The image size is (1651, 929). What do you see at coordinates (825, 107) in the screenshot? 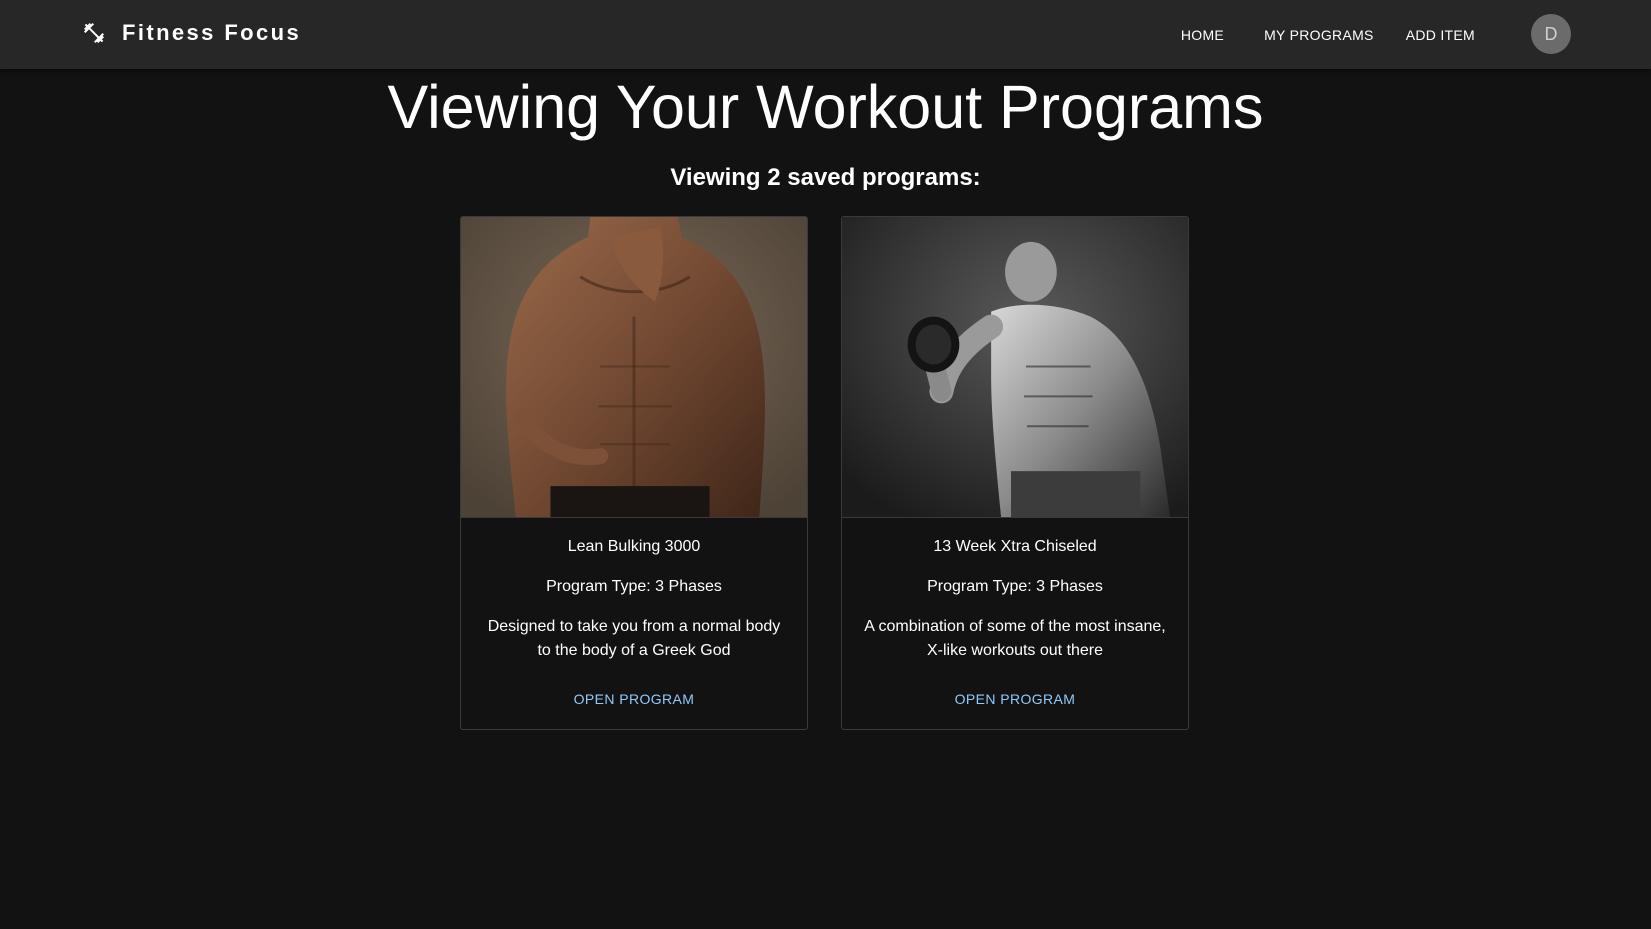
I see `page-title: Viewing Your Workout Programs` at bounding box center [825, 107].